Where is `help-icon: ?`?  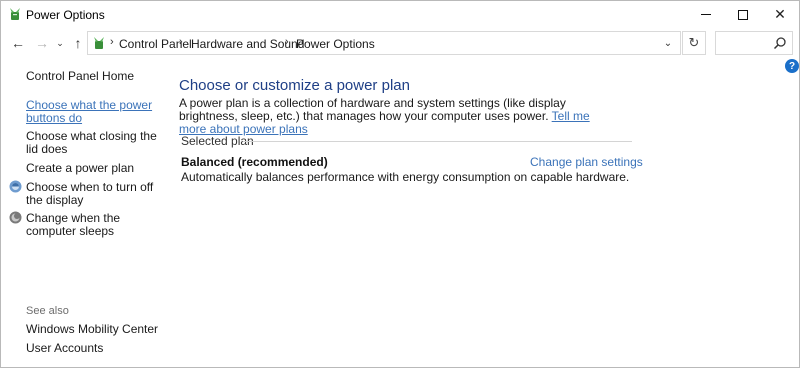
help-icon: ? is located at coordinates (792, 66).